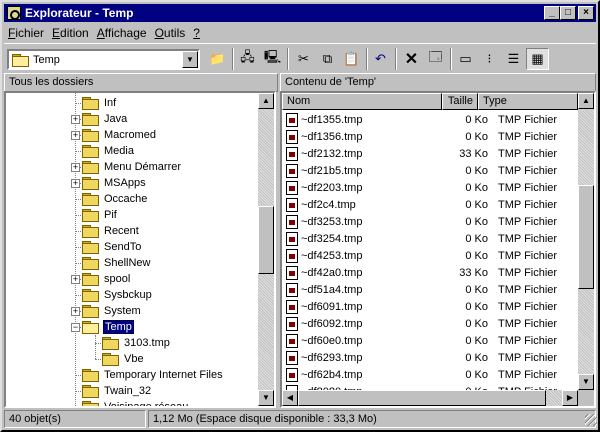 This screenshot has height=432, width=600. Describe the element at coordinates (362, 101) in the screenshot. I see `column-name: Nom` at that location.